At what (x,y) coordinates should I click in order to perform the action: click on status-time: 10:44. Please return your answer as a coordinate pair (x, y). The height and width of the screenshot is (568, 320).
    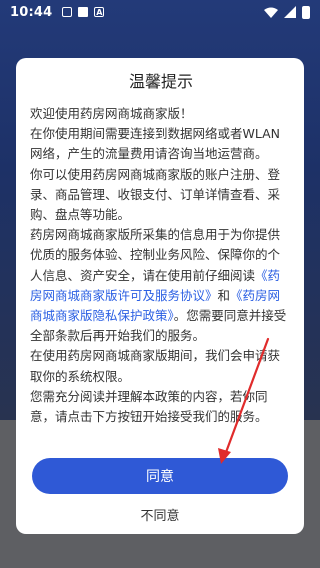
    Looking at the image, I should click on (31, 12).